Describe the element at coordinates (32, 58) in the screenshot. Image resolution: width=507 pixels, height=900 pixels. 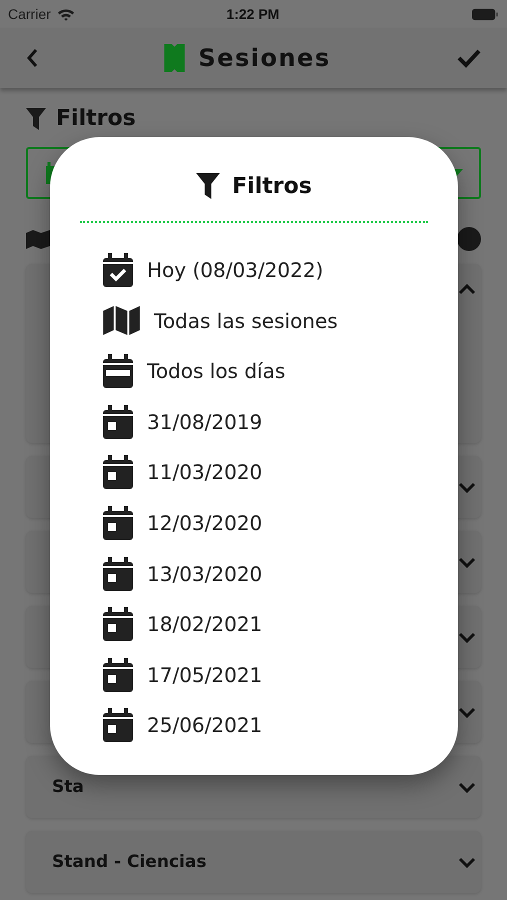
I see `back-icon` at that location.